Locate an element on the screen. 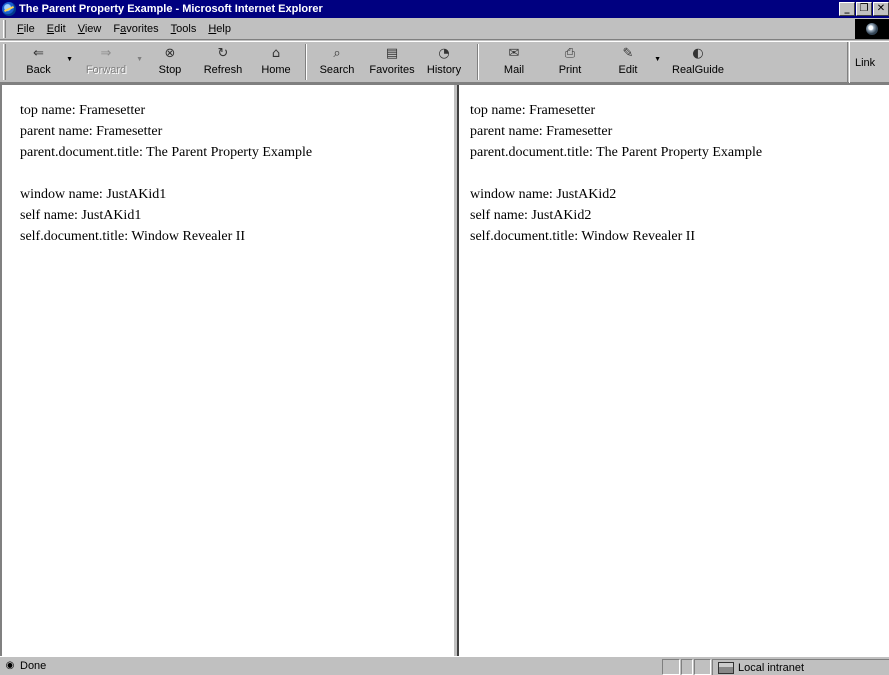  history-button: ◔ History is located at coordinates (444, 62).